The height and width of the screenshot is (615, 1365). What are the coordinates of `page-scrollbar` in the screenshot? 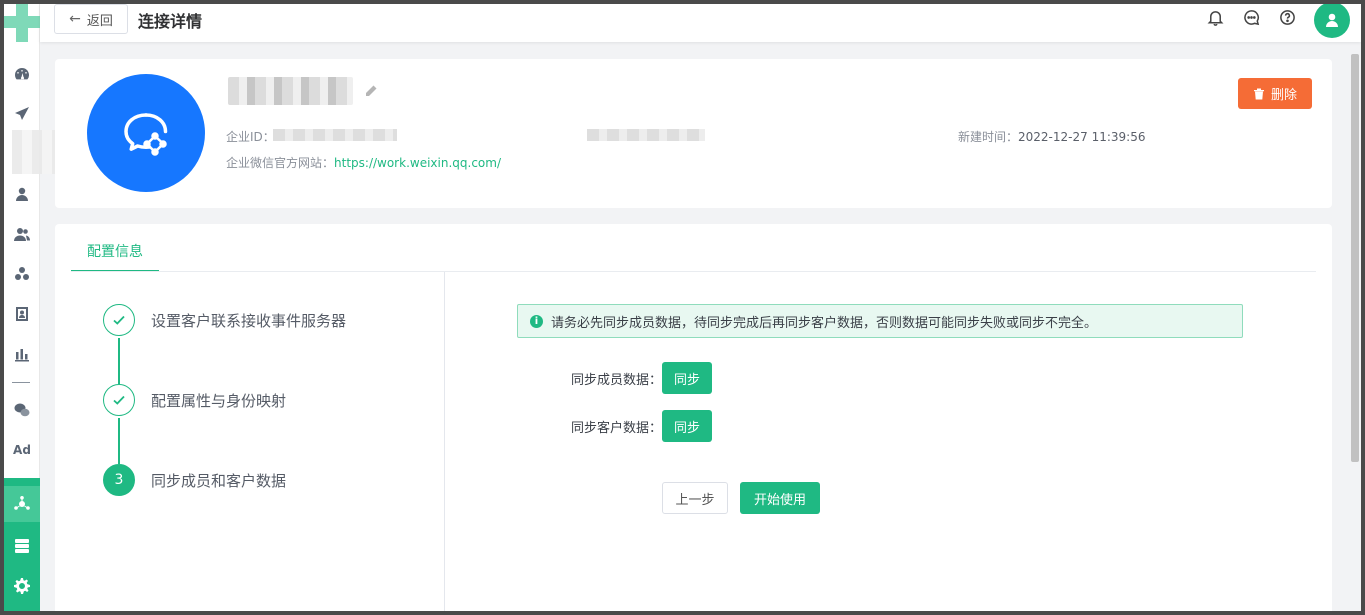 It's located at (1355, 258).